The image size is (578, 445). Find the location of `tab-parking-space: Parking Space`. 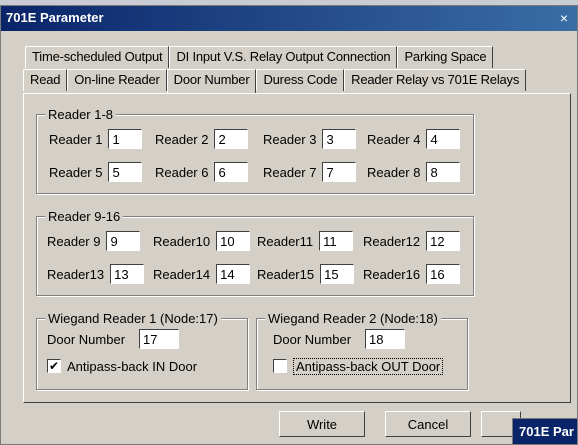

tab-parking-space: Parking Space is located at coordinates (445, 57).